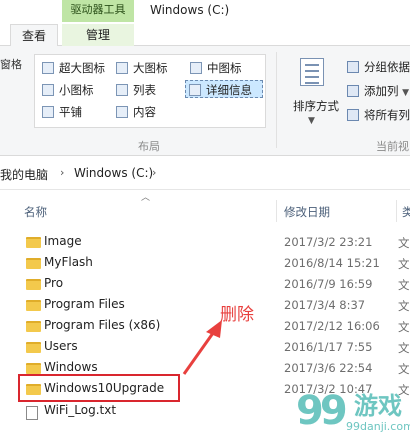 The image size is (410, 443). I want to click on file-date: 2017/3/4 8:37, so click(325, 305).